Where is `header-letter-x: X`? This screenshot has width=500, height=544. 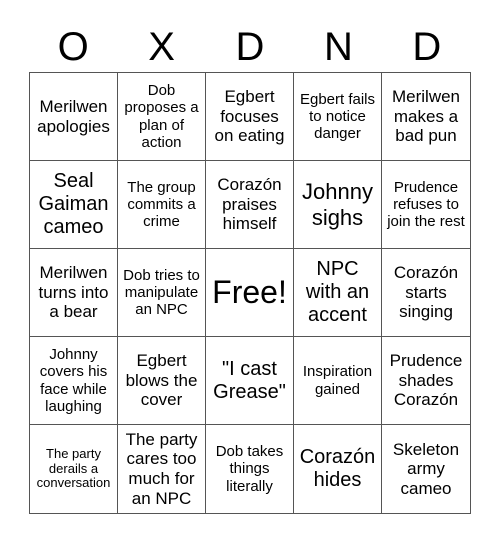
header-letter-x: X is located at coordinates (161, 47).